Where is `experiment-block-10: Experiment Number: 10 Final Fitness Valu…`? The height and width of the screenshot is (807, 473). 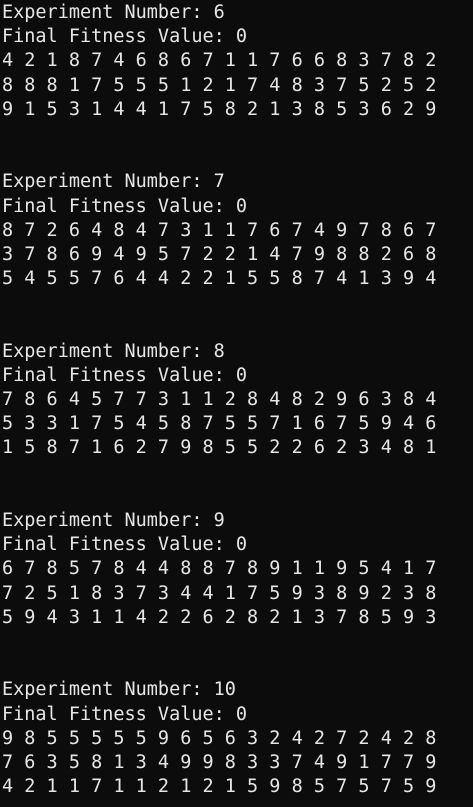 experiment-block-10: Experiment Number: 10 Final Fitness Valu… is located at coordinates (237, 738).